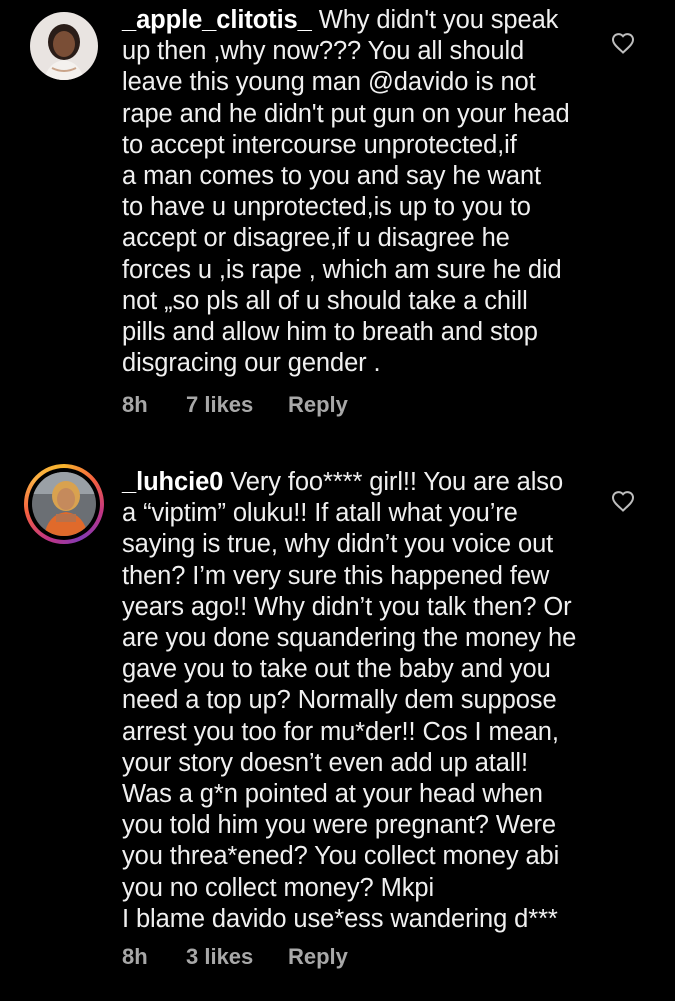 The image size is (675, 1001). I want to click on comment-meta: 8h 7 likes Reply, so click(235, 407).